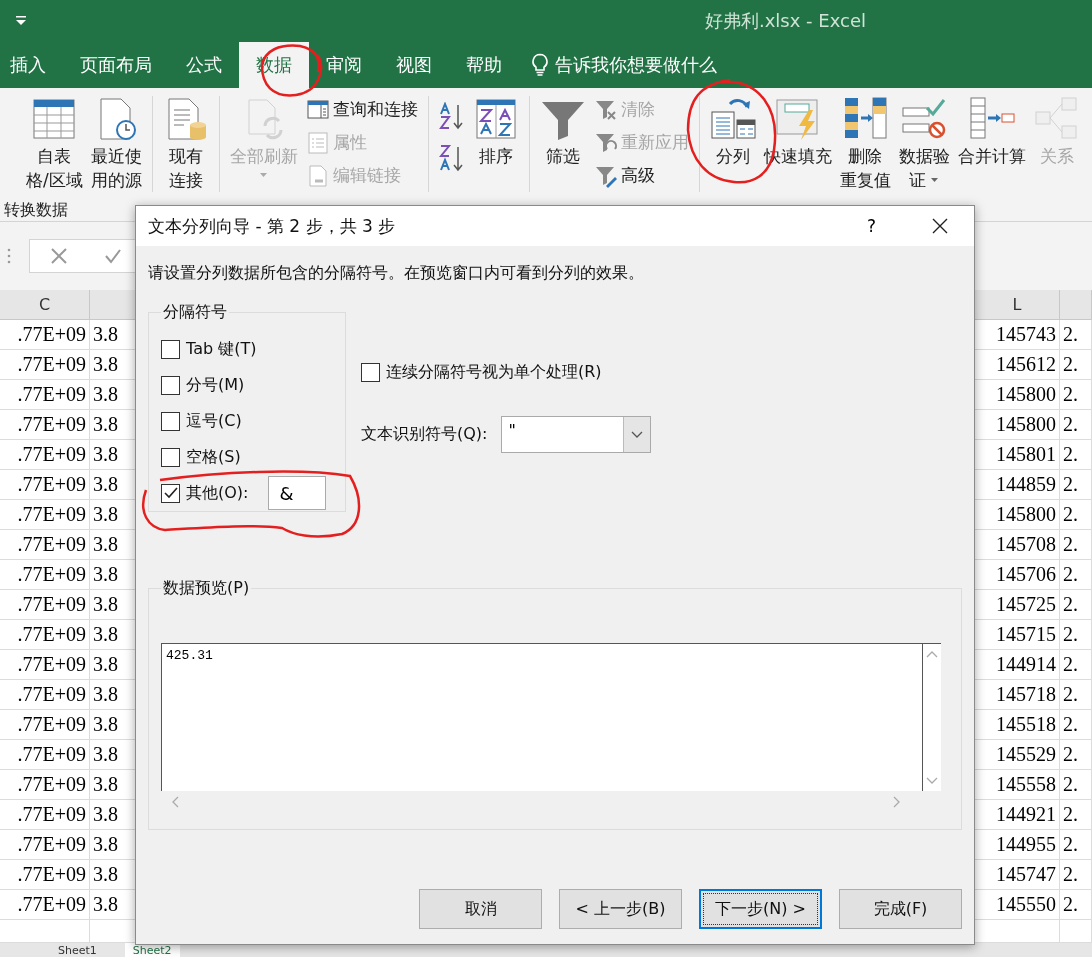 The image size is (1092, 957). Describe the element at coordinates (865, 144) in the screenshot. I see `ribbon-command: 删除 重复值` at that location.